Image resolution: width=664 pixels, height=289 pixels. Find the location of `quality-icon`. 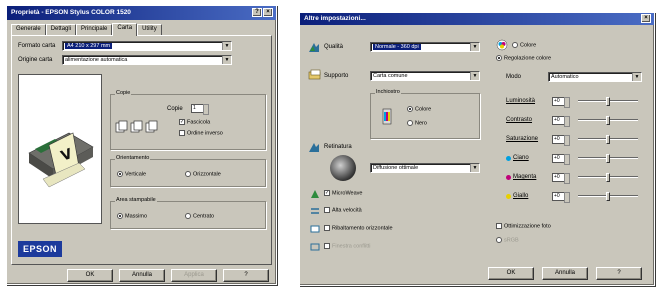

quality-icon is located at coordinates (314, 47).